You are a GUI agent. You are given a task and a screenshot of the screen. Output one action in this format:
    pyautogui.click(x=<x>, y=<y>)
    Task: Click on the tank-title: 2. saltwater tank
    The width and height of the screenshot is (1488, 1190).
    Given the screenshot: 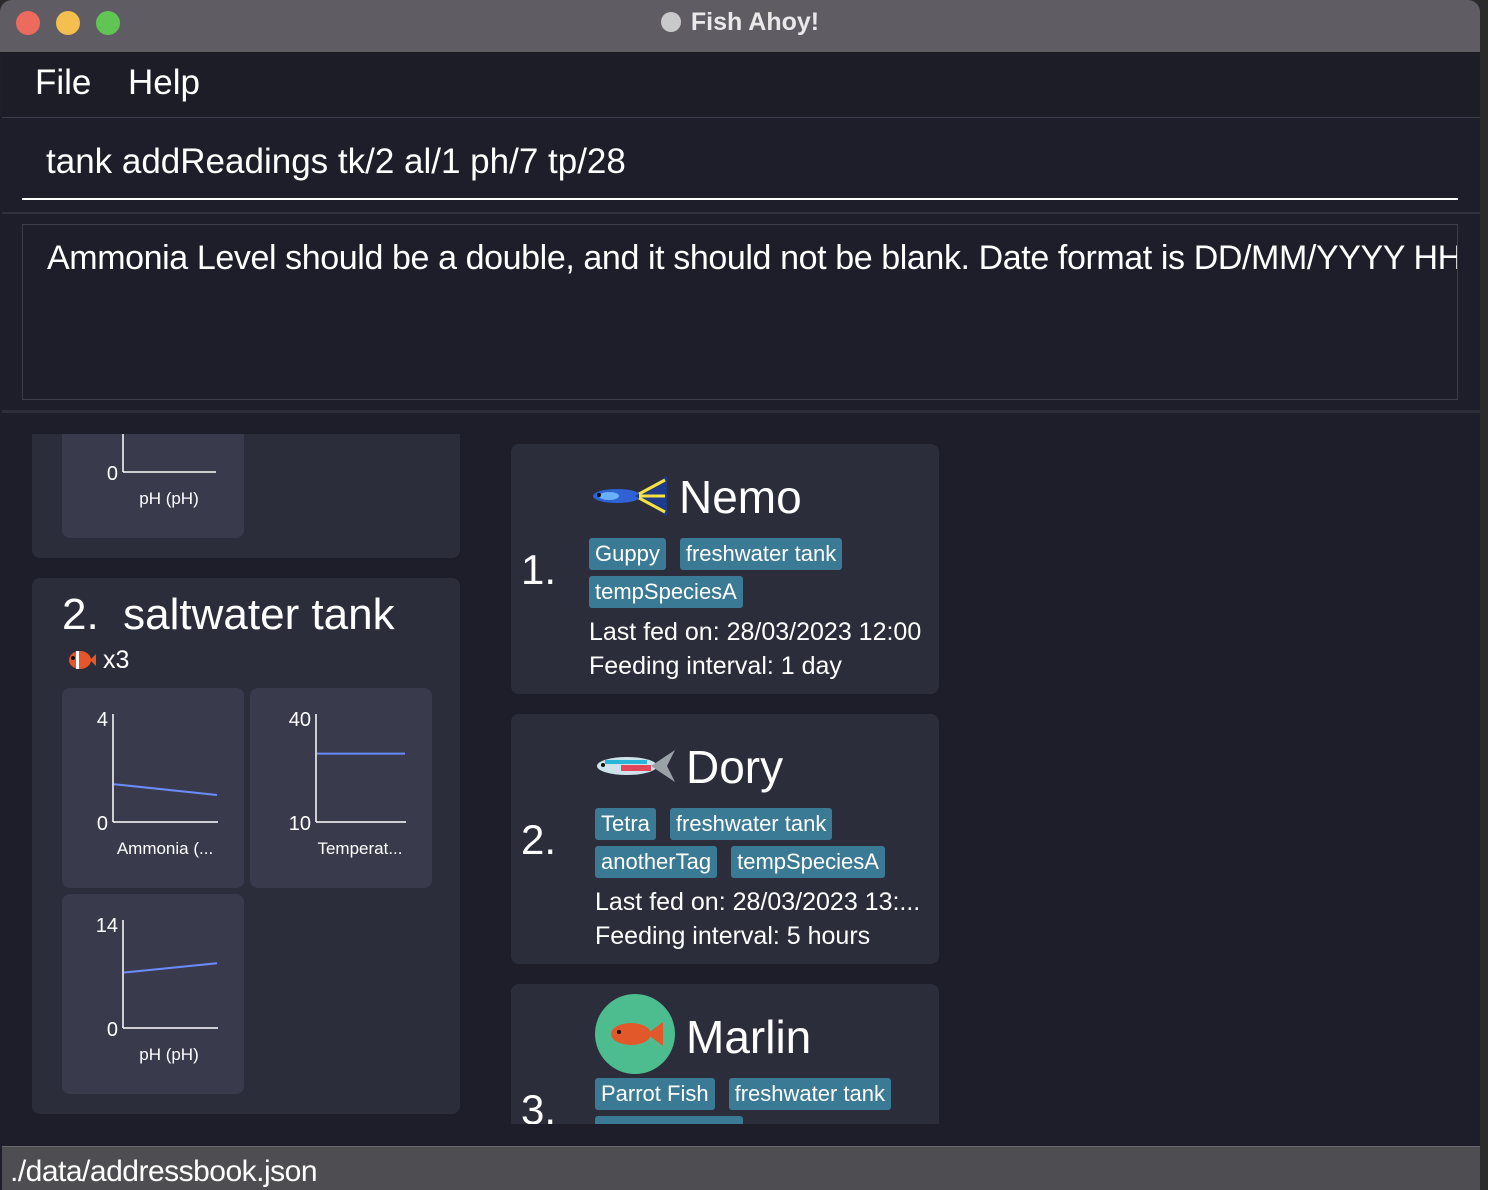 What is the action you would take?
    pyautogui.click(x=228, y=615)
    